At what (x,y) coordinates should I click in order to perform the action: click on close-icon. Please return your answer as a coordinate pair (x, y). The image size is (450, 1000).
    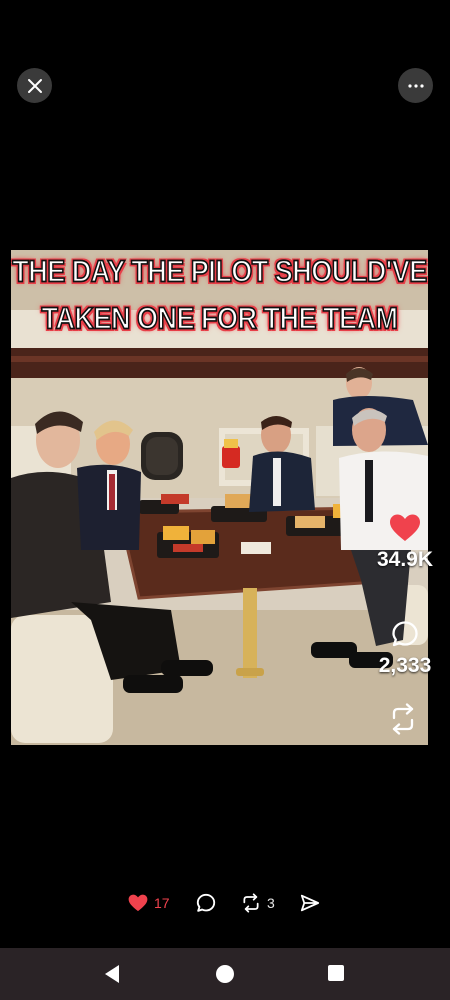
    Looking at the image, I should click on (34, 85).